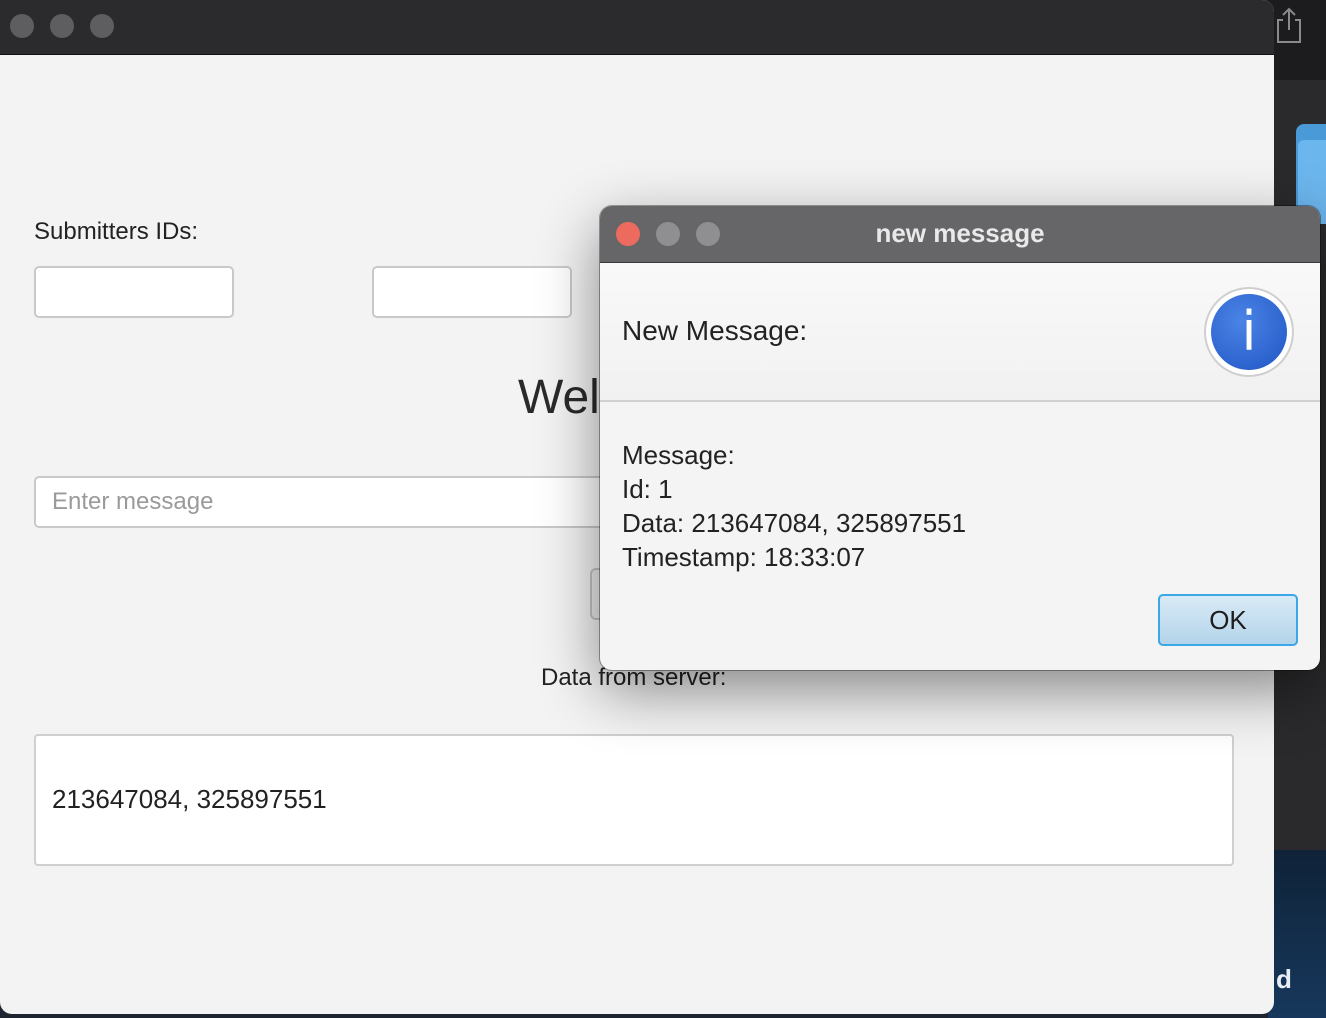 Image resolution: width=1326 pixels, height=1018 pixels. Describe the element at coordinates (960, 332) in the screenshot. I see `dialog-header: New Message: i` at that location.